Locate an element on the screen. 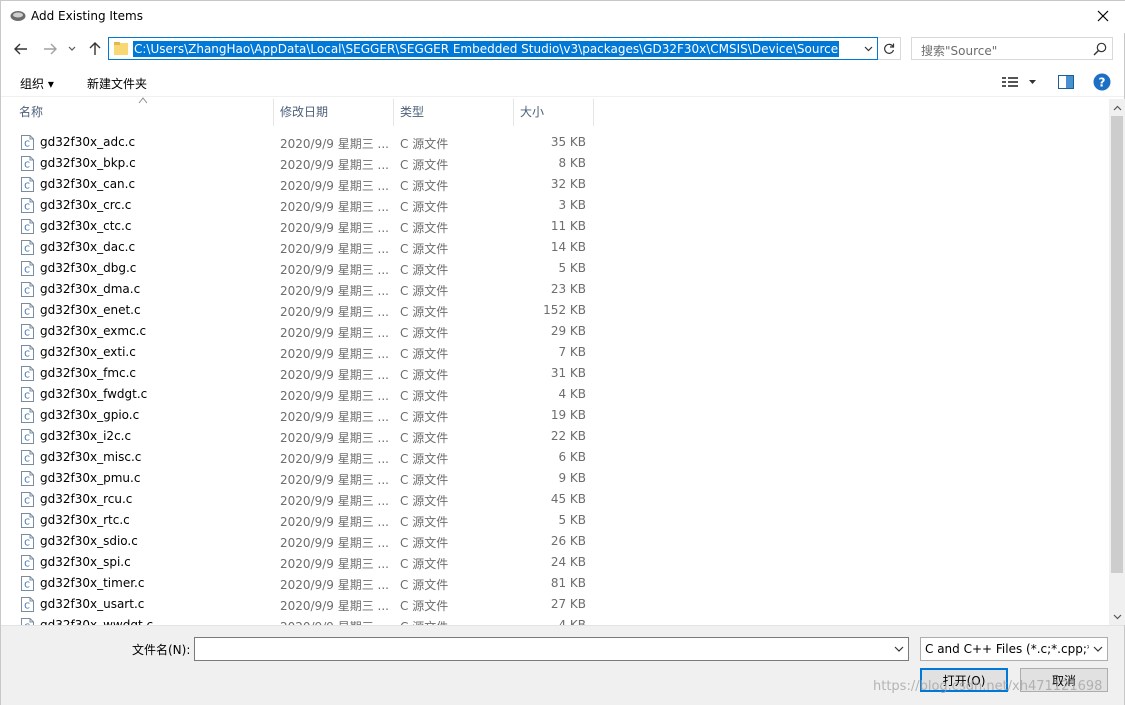 The width and height of the screenshot is (1125, 705). help-icon: ? is located at coordinates (1102, 82).